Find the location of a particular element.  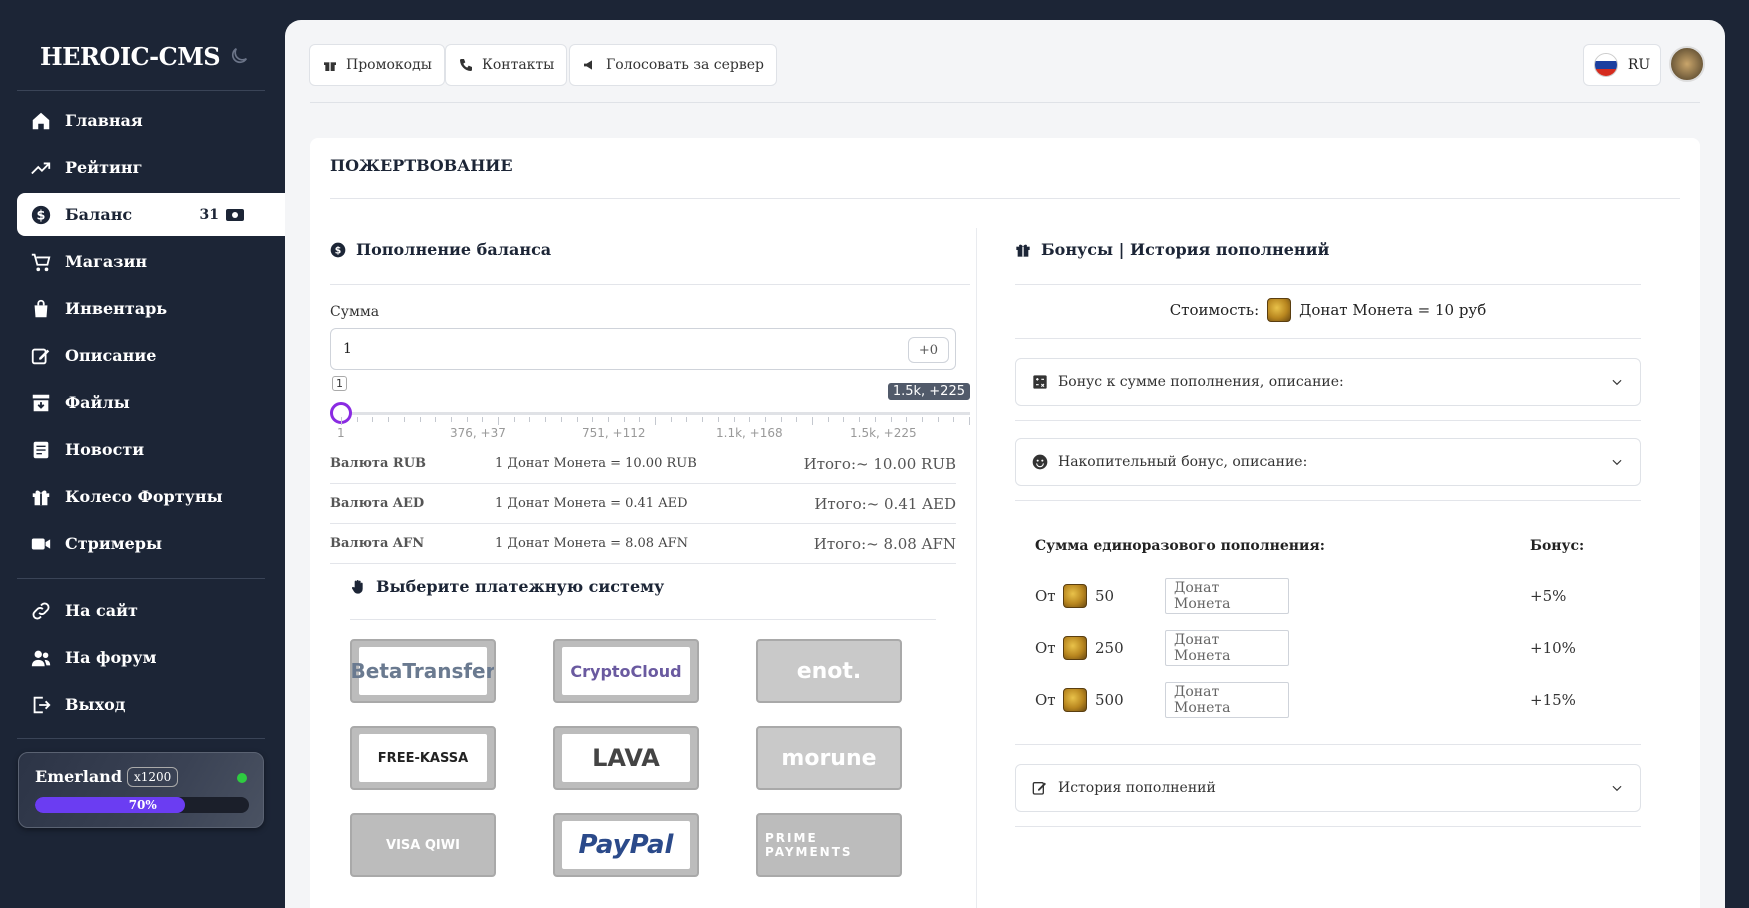

payment-logo: VISA QIWI is located at coordinates (423, 845).